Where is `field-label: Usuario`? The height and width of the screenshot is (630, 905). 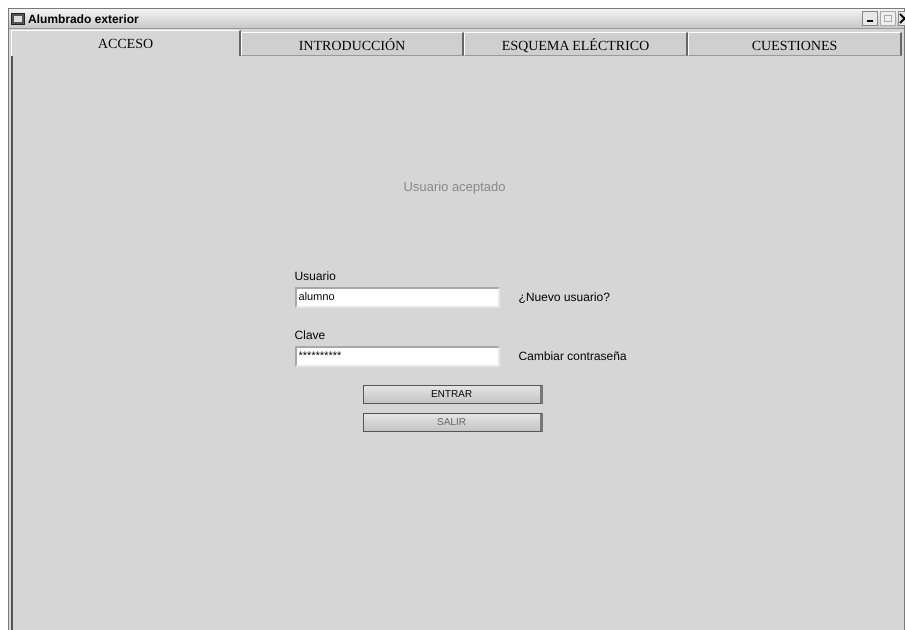 field-label: Usuario is located at coordinates (315, 276).